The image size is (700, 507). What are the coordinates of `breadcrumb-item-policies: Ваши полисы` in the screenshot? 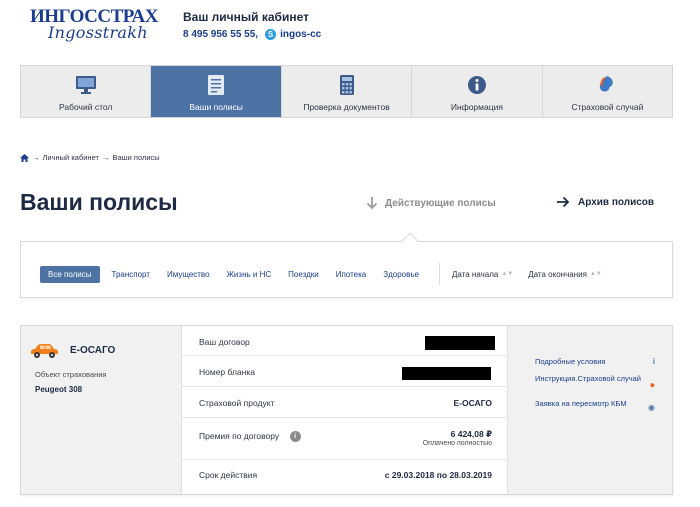 It's located at (136, 157).